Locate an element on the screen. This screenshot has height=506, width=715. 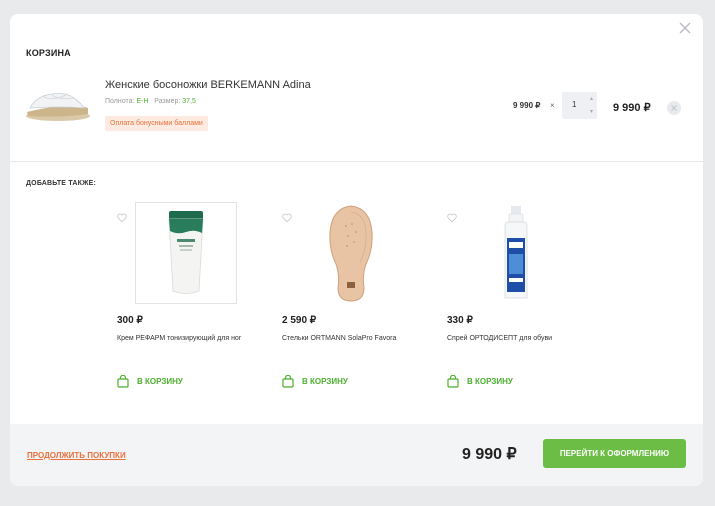
increase-icon: ▴ is located at coordinates (591, 99).